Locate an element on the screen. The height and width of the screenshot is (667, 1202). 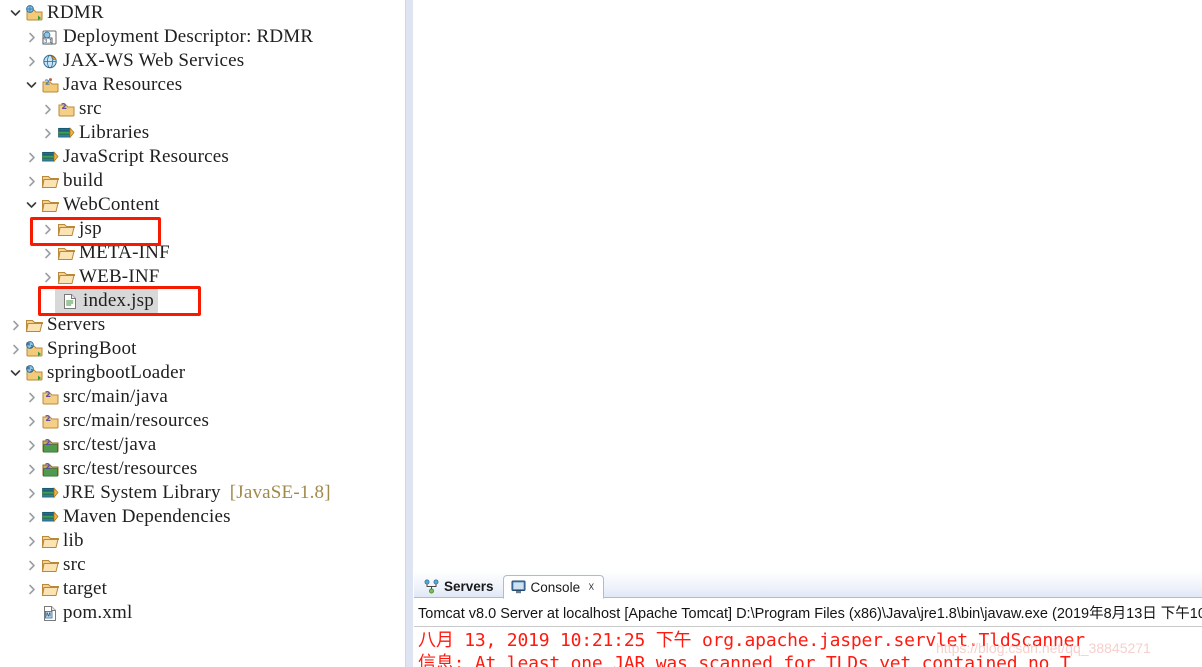
maven-project-icon: MJ is located at coordinates (34, 349).